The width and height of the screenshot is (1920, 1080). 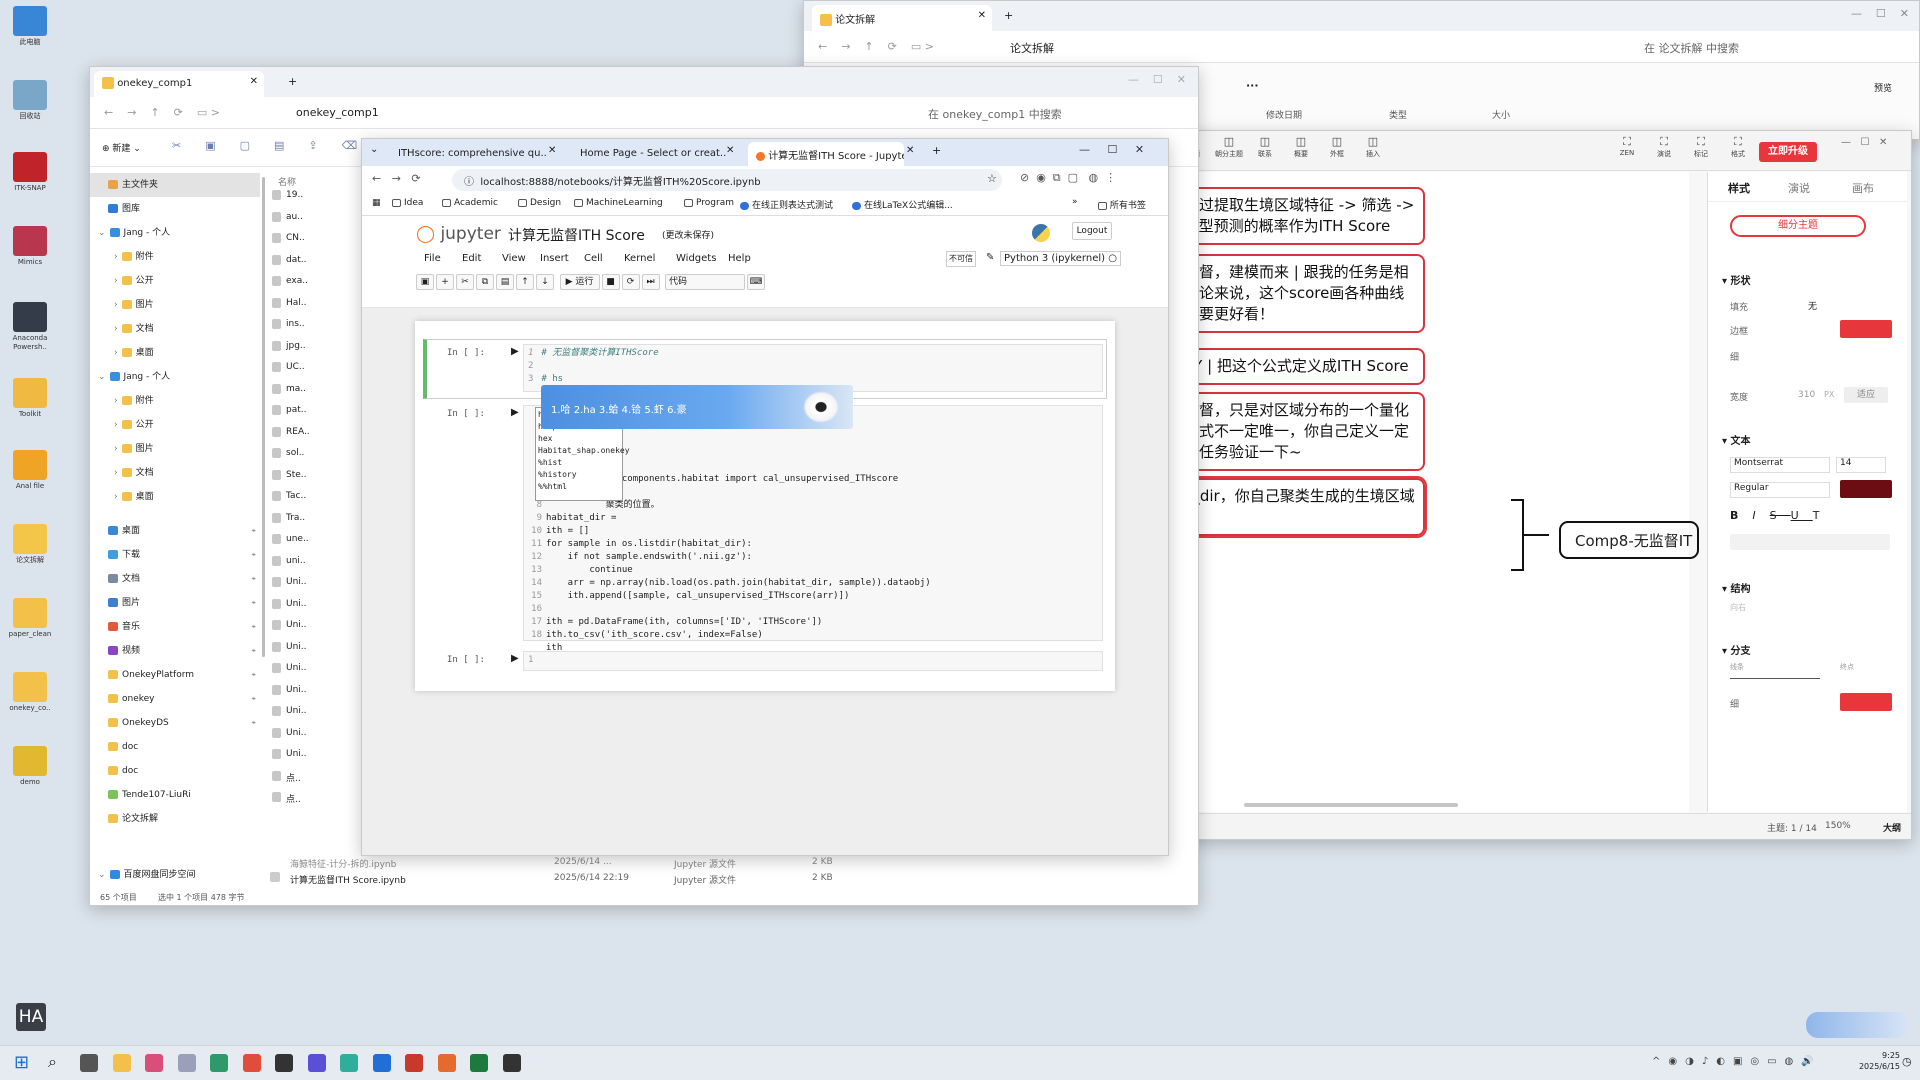 What do you see at coordinates (30, 618) in the screenshot?
I see `desktop-icon: paper_clean` at bounding box center [30, 618].